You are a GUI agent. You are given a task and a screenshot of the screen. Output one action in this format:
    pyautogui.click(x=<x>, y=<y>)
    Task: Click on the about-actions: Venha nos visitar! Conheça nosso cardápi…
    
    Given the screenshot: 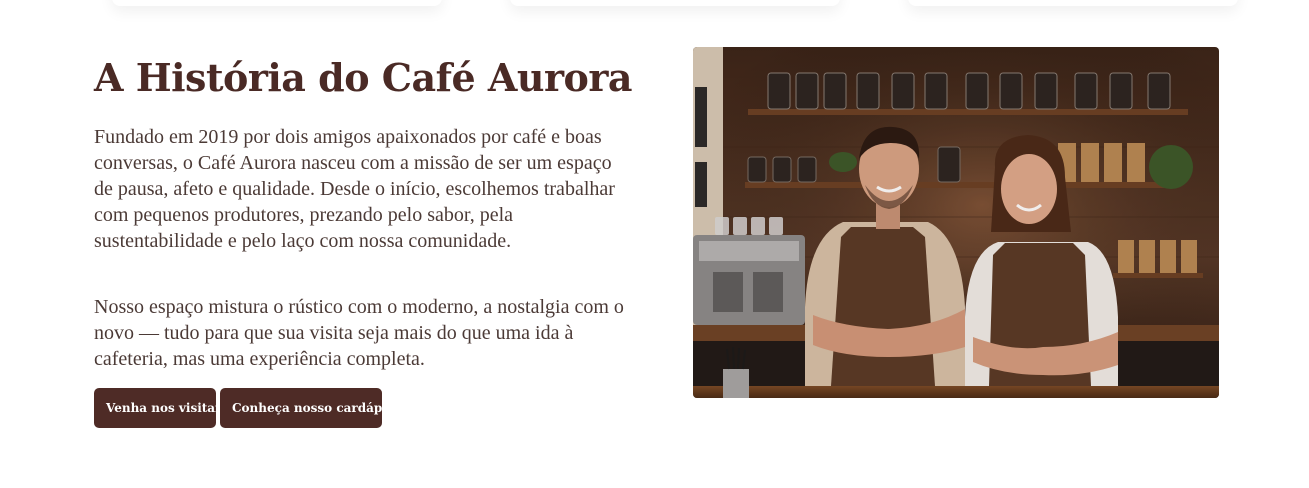 What is the action you would take?
    pyautogui.click(x=247, y=408)
    